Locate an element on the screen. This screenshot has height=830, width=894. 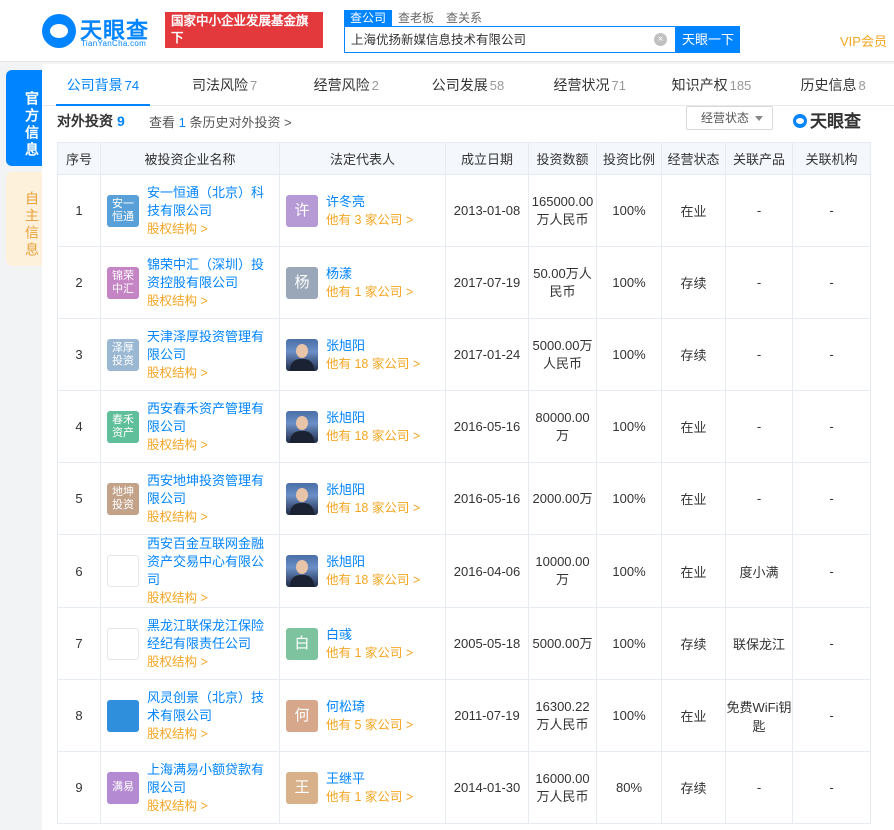
tab-search-boss: 查老板 is located at coordinates (416, 18).